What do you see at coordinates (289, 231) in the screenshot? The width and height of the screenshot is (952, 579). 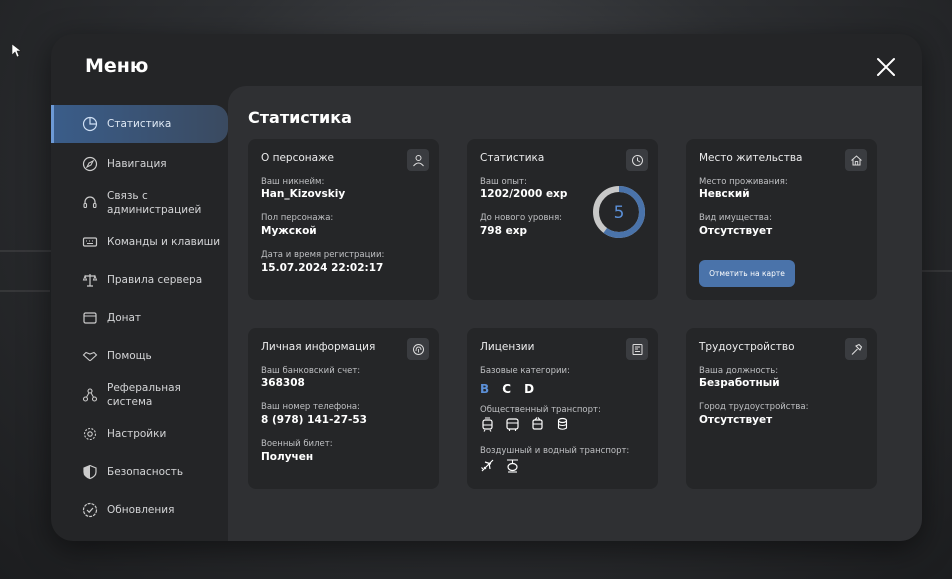 I see `gender-value: Мужской` at bounding box center [289, 231].